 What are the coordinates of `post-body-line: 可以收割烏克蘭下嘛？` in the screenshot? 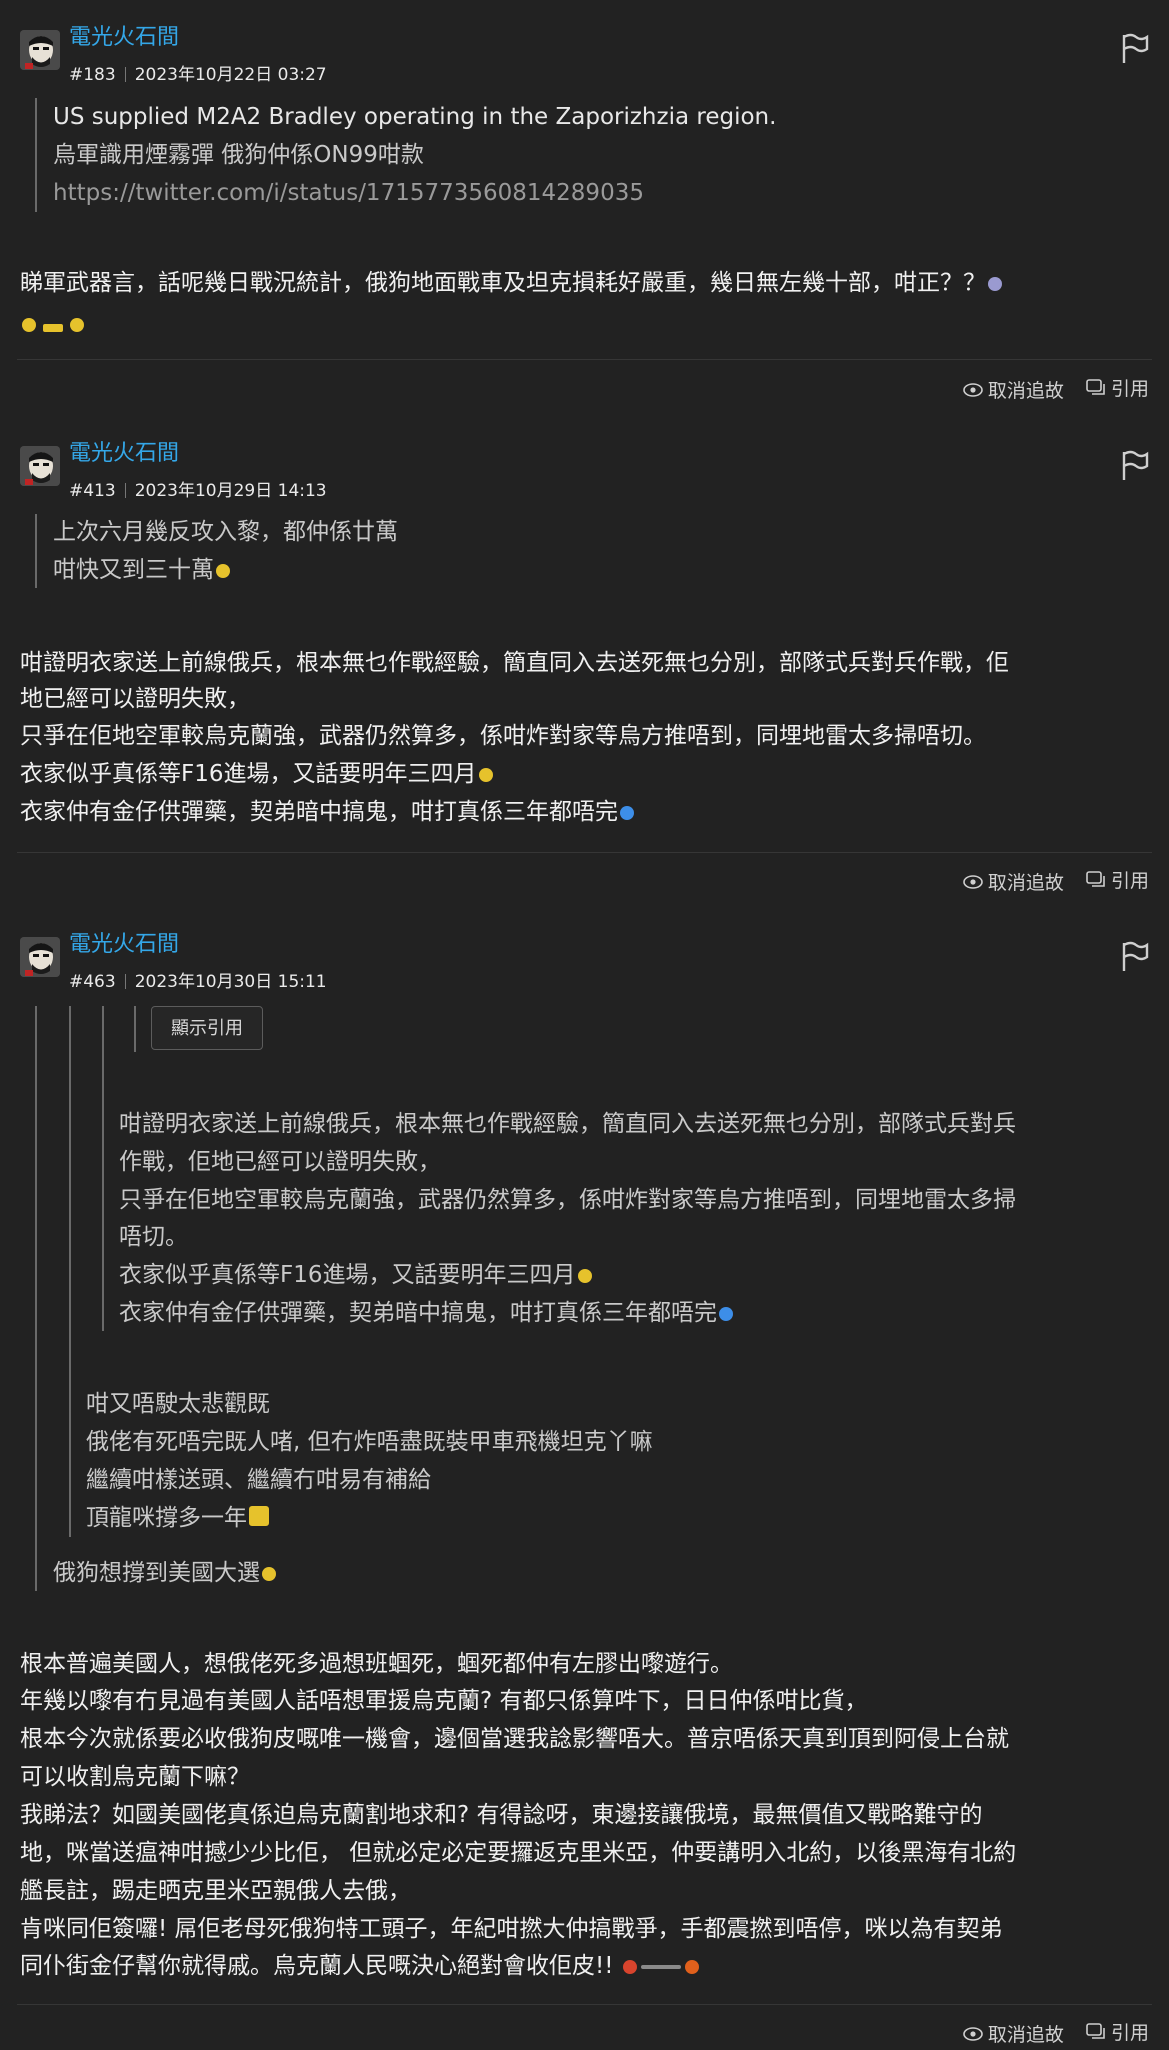 It's located at (135, 1777).